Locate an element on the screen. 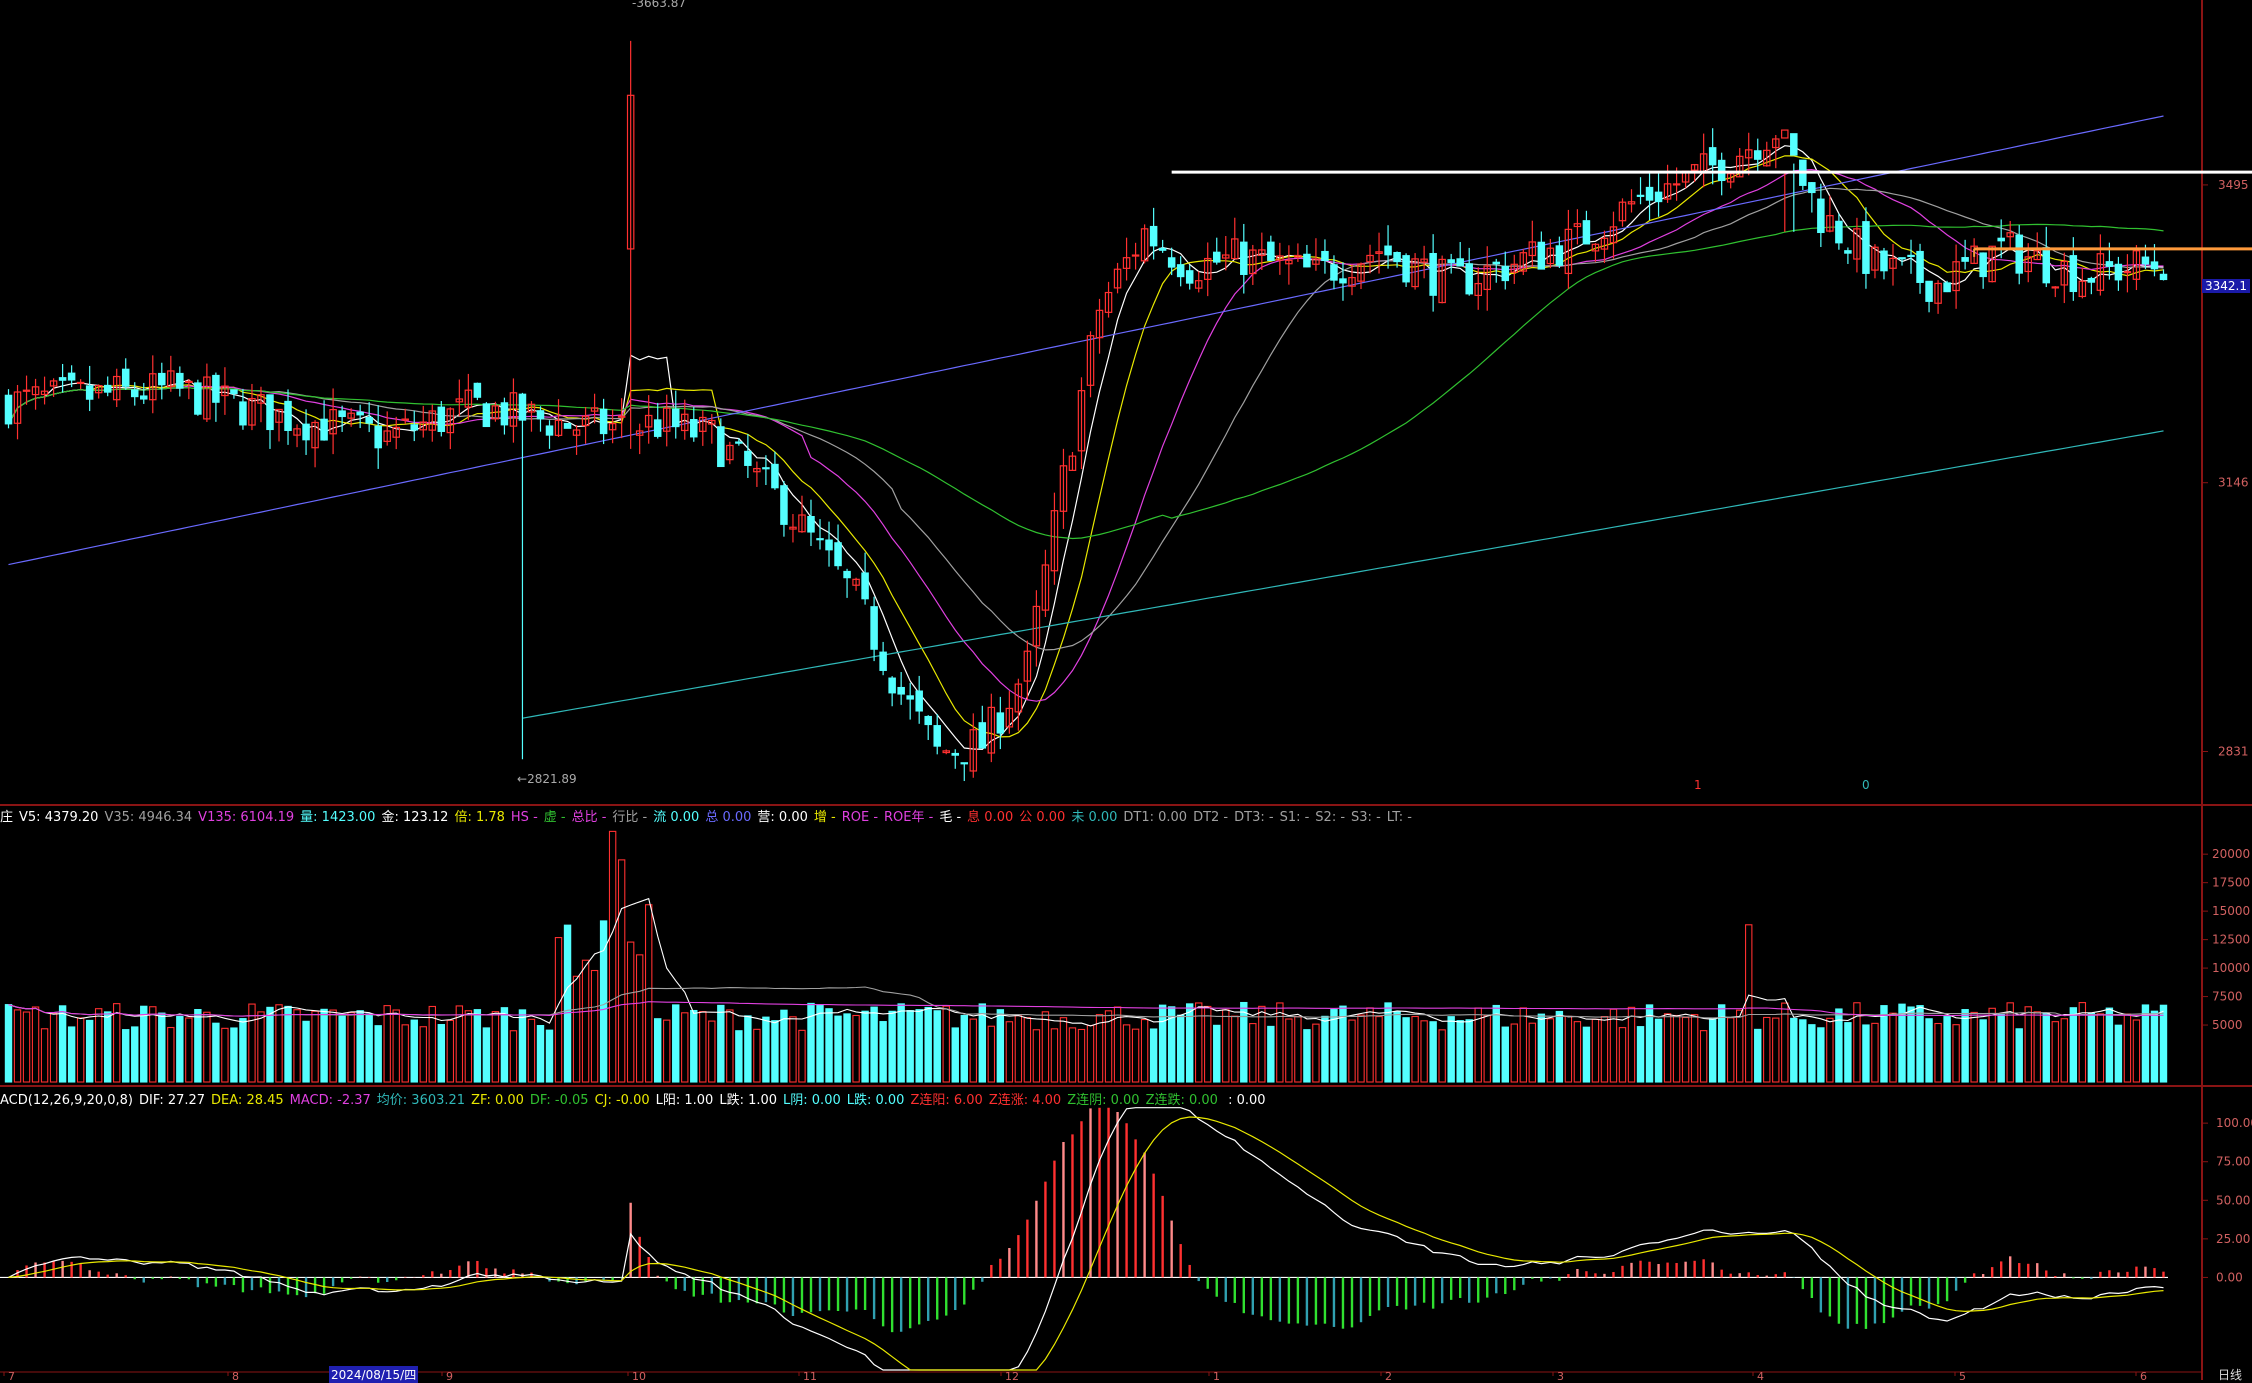 This screenshot has width=2252, height=1383. price-tick-label: 2831 is located at coordinates (2233, 751).